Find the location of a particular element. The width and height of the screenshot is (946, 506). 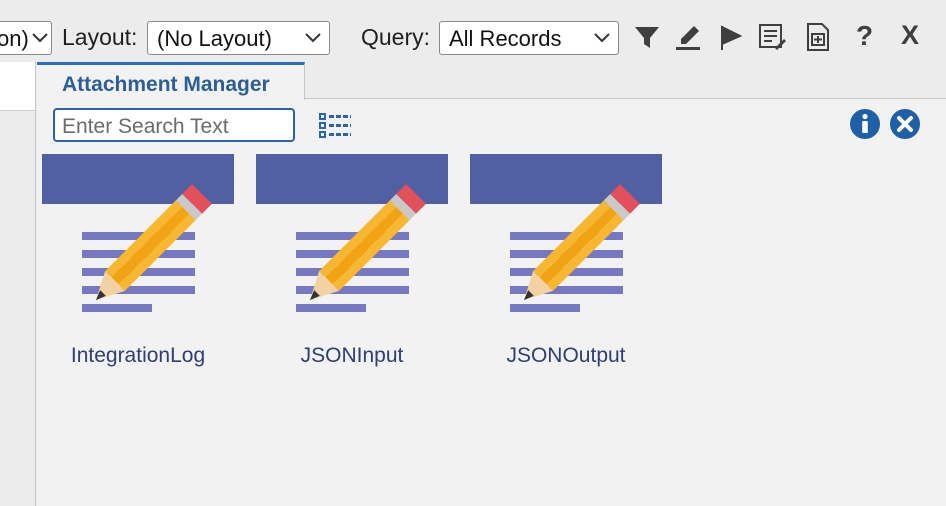

filter-icon is located at coordinates (647, 37).